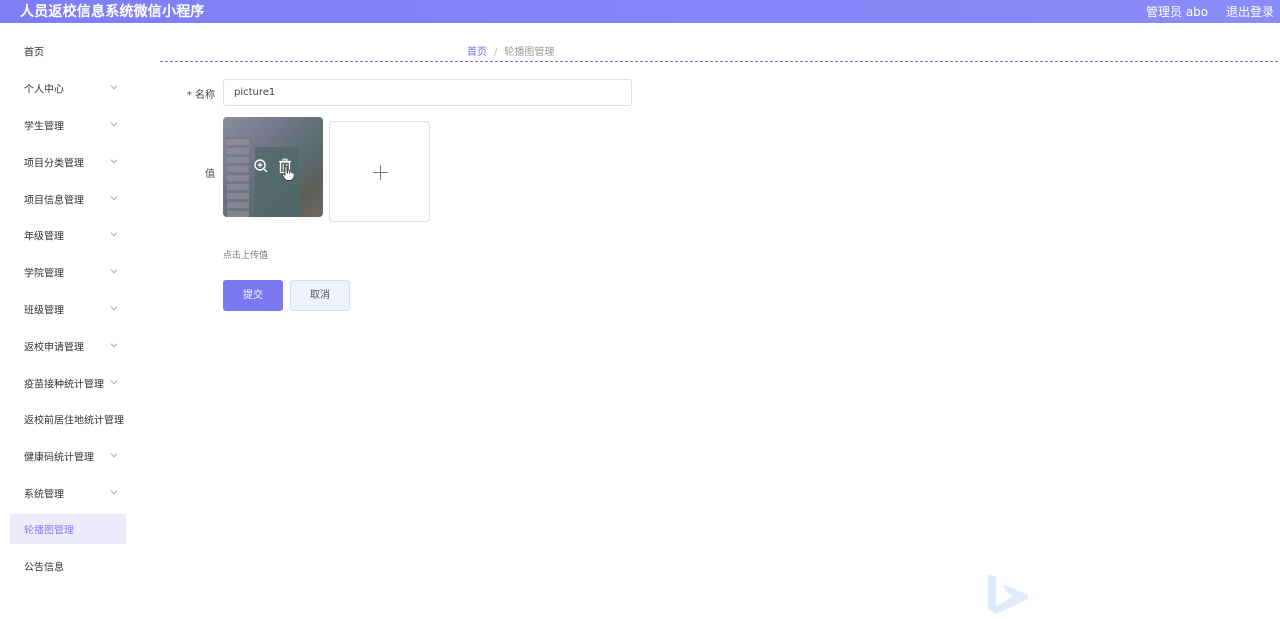  I want to click on sidebar-item-label: 班级管理, so click(44, 311).